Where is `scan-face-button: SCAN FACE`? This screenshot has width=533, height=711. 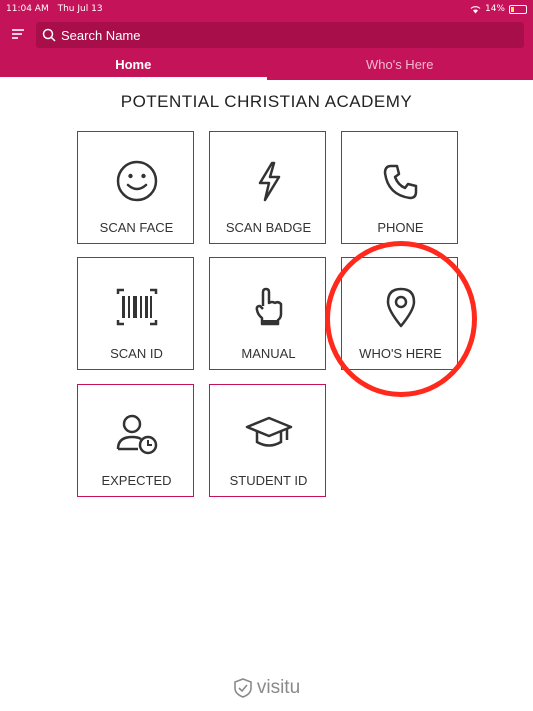
scan-face-button: SCAN FACE is located at coordinates (135, 187).